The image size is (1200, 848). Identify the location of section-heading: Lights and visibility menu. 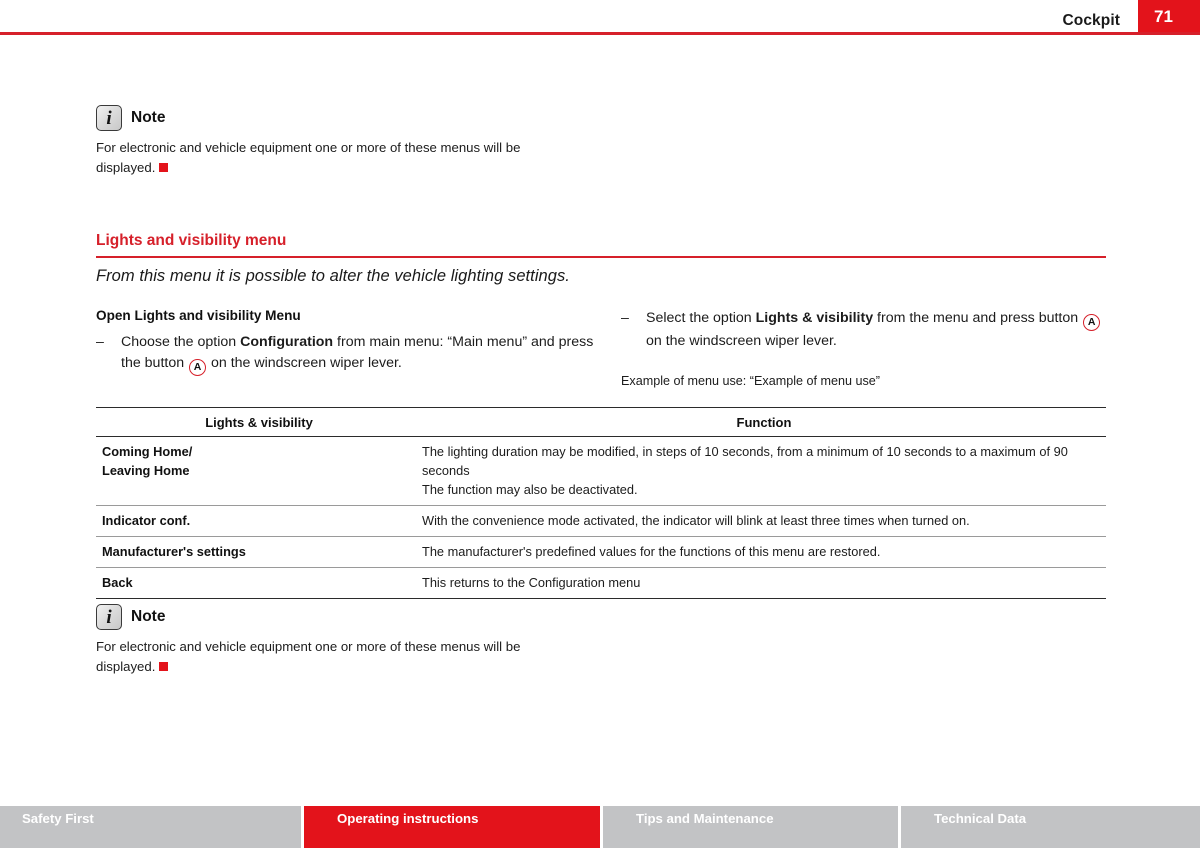
(191, 240).